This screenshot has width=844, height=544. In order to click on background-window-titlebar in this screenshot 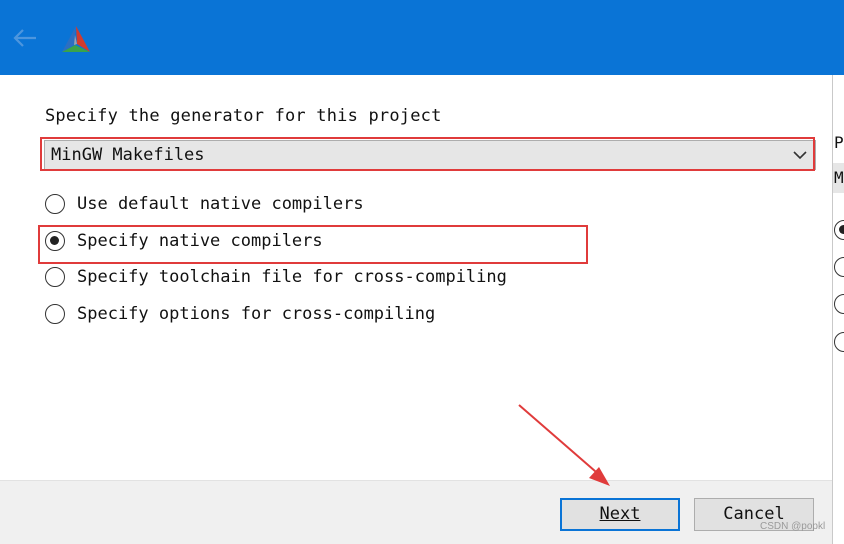, I will do `click(838, 37)`.